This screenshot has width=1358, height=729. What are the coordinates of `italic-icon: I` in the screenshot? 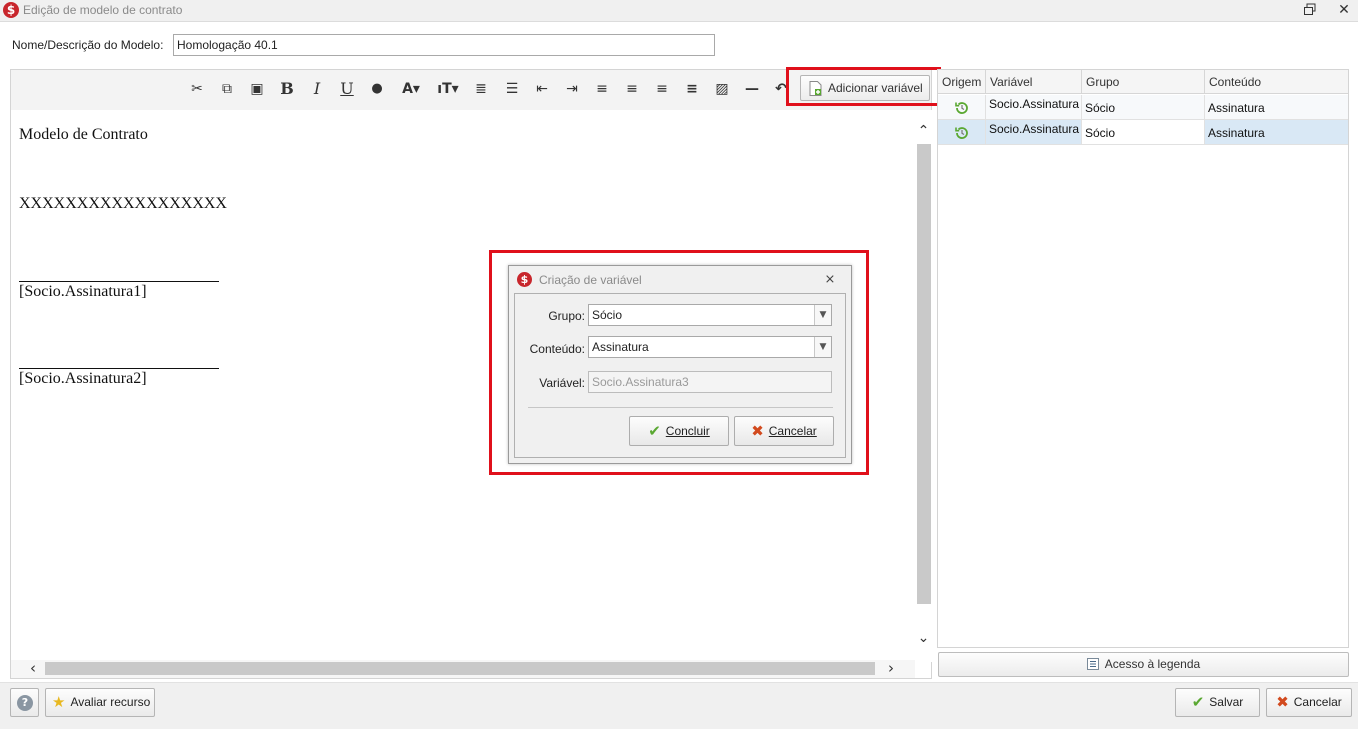 It's located at (317, 89).